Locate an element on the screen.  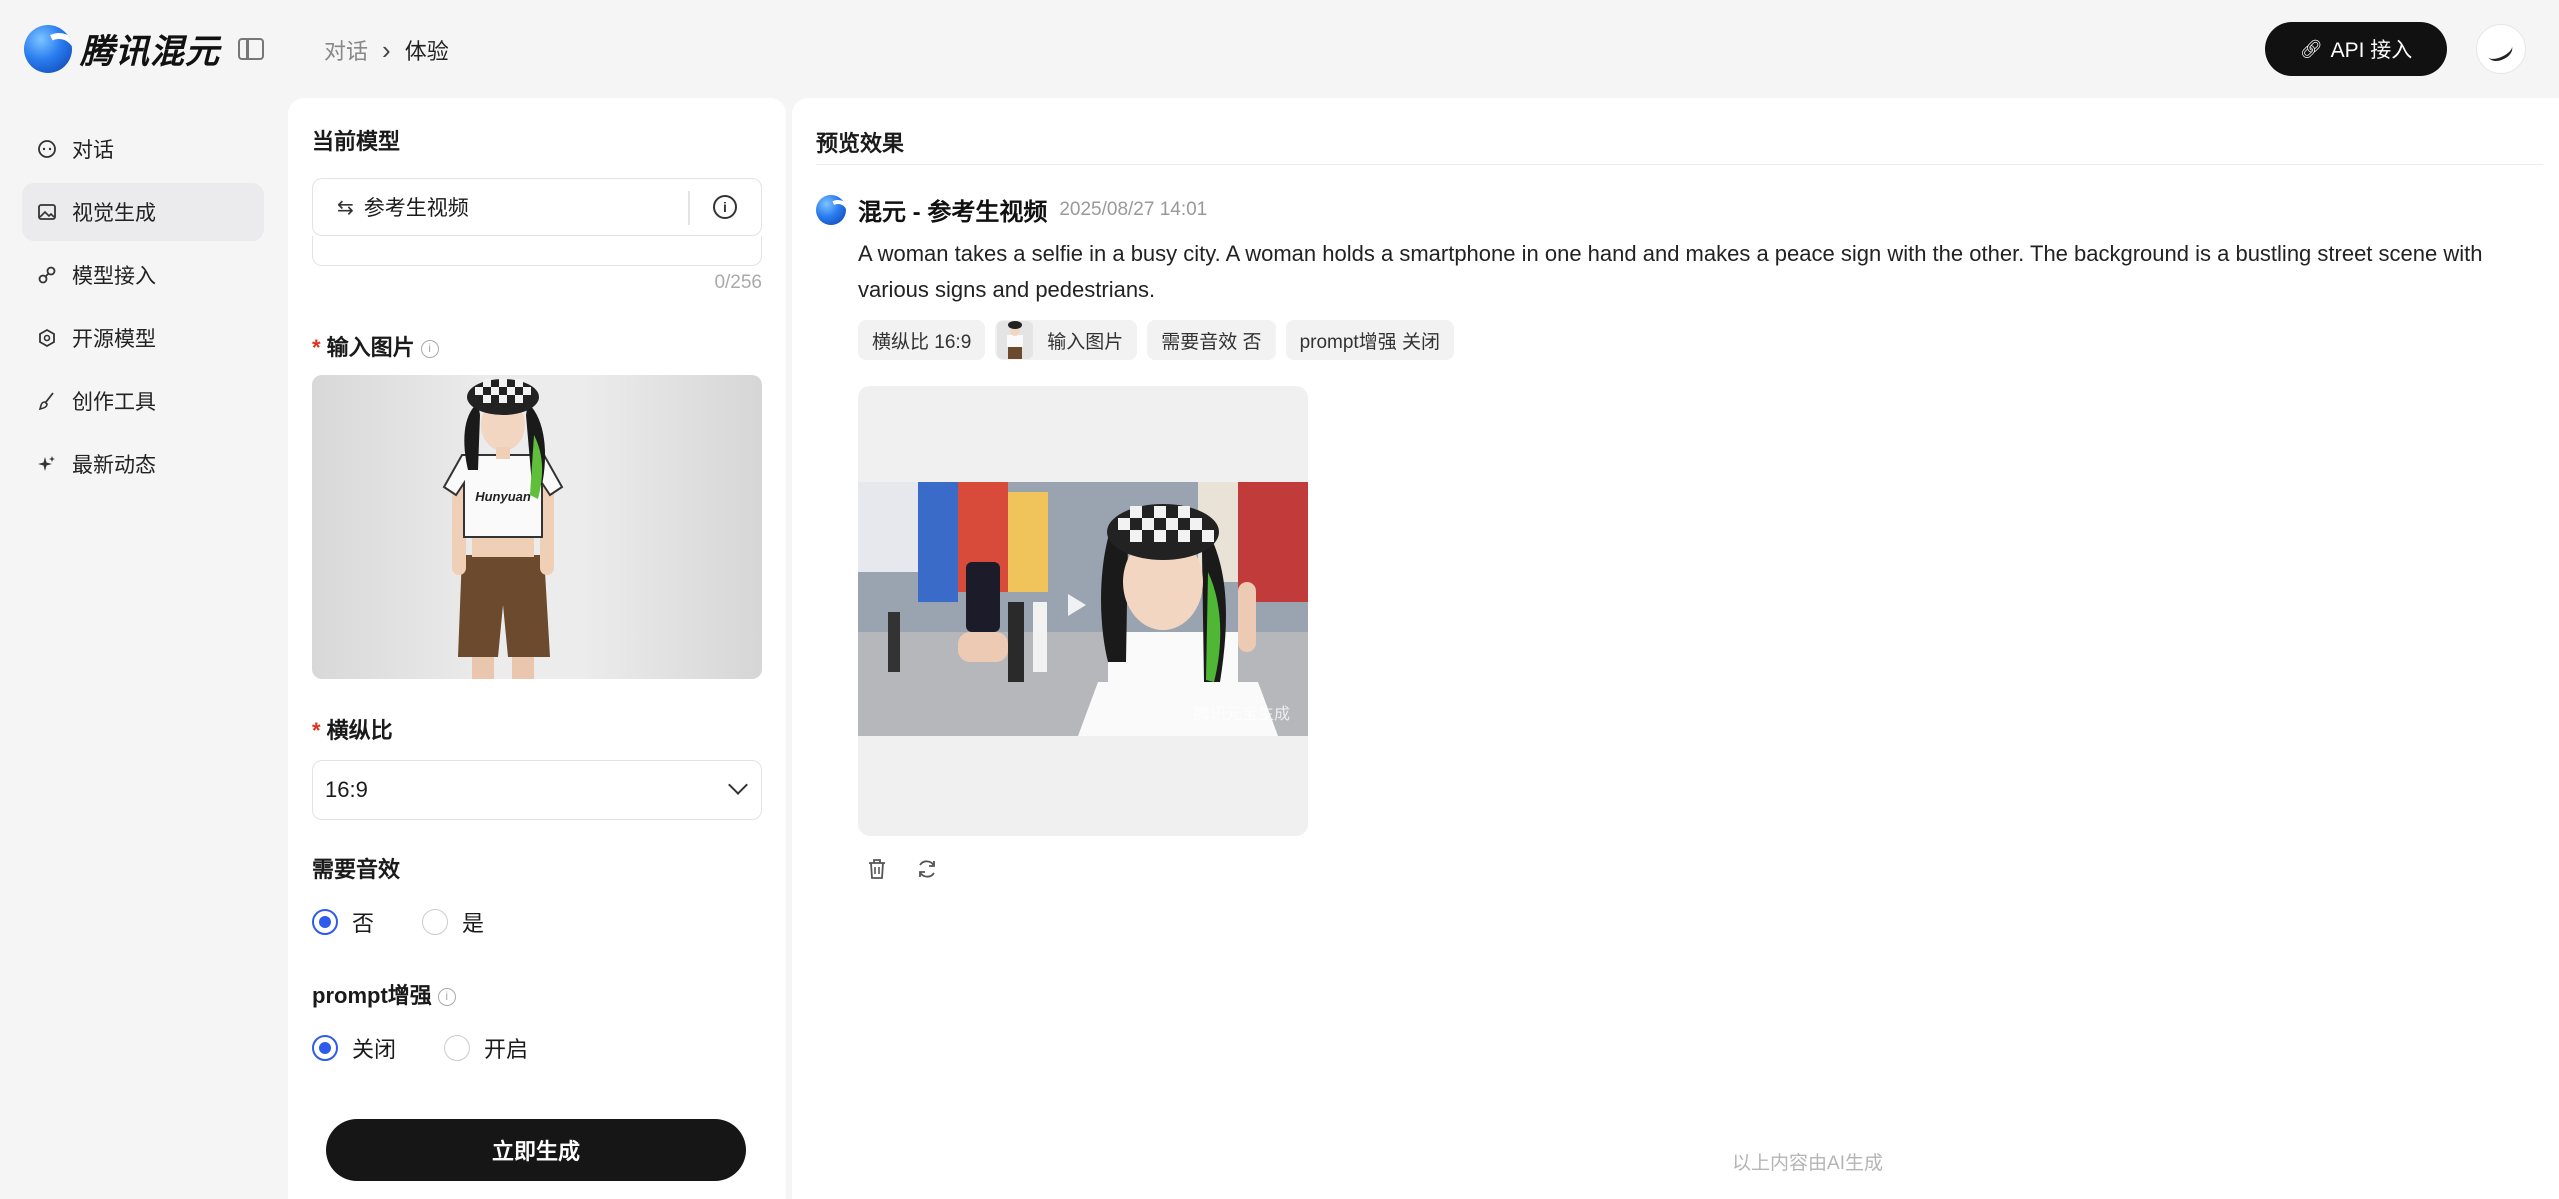
tag-input-image: 输入图片 is located at coordinates (1066, 340).